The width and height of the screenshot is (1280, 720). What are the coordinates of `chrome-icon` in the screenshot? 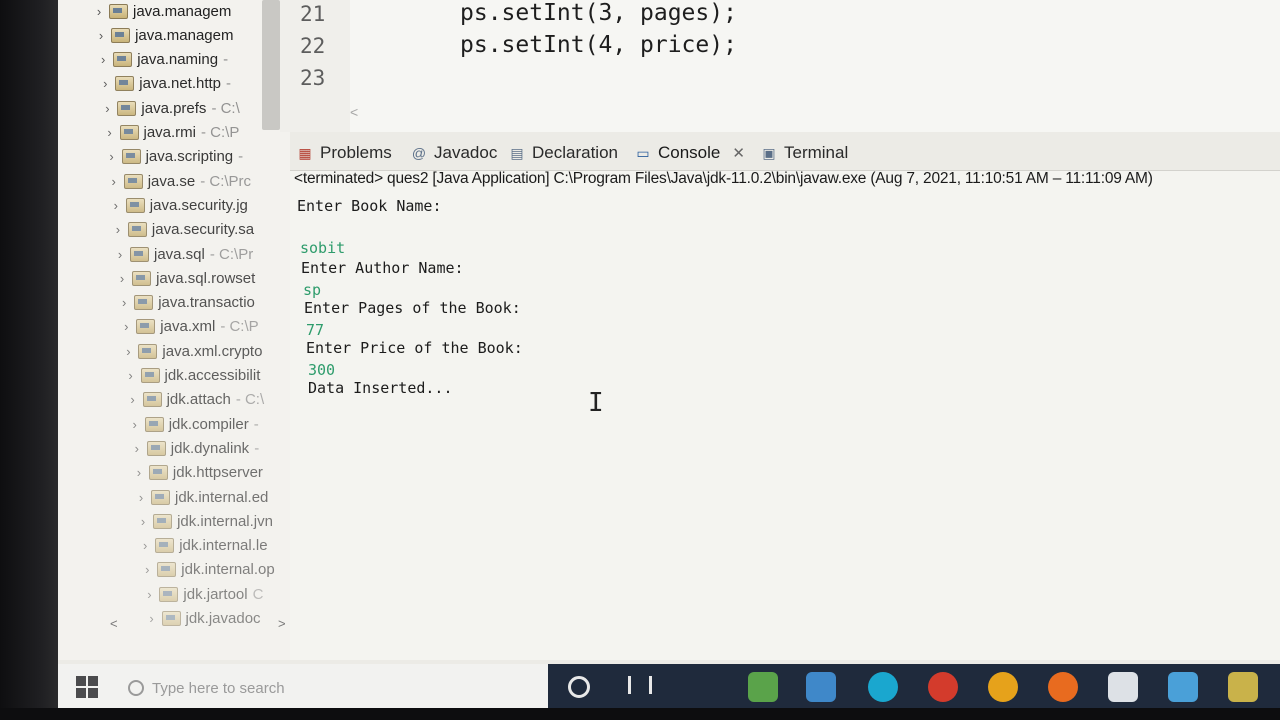 It's located at (1003, 687).